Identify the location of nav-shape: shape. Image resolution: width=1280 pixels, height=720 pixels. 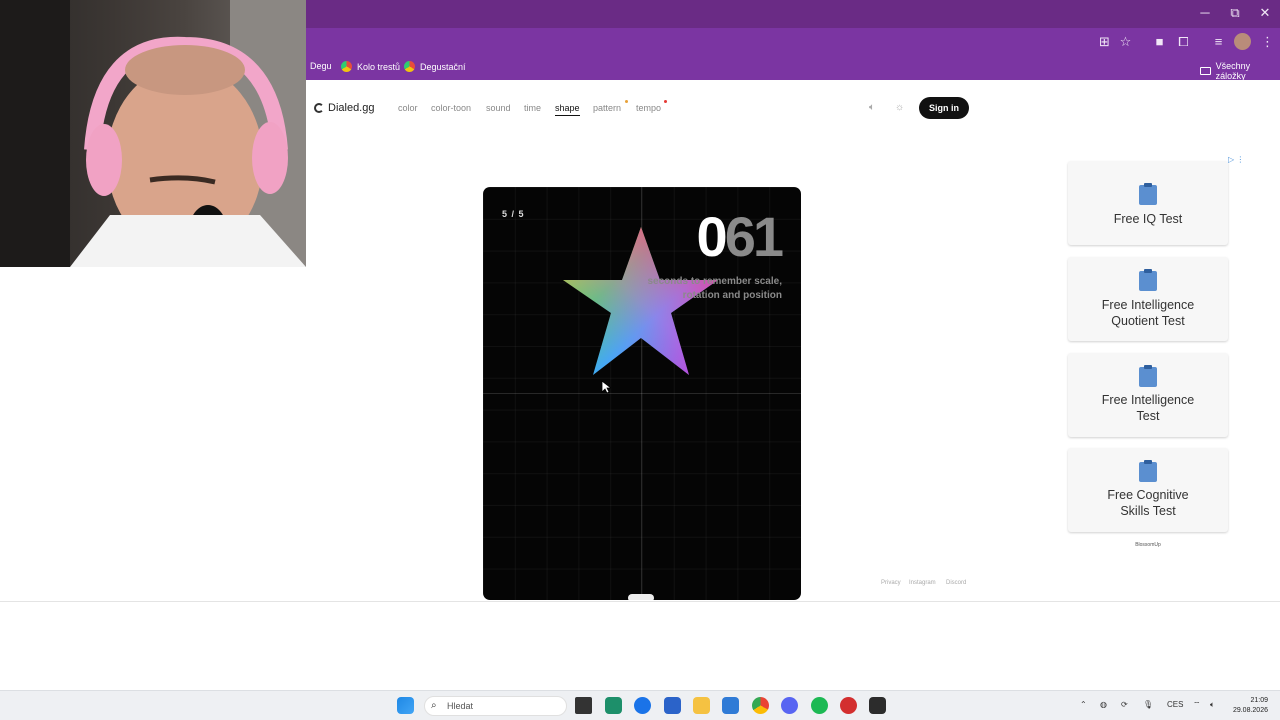
(567, 109).